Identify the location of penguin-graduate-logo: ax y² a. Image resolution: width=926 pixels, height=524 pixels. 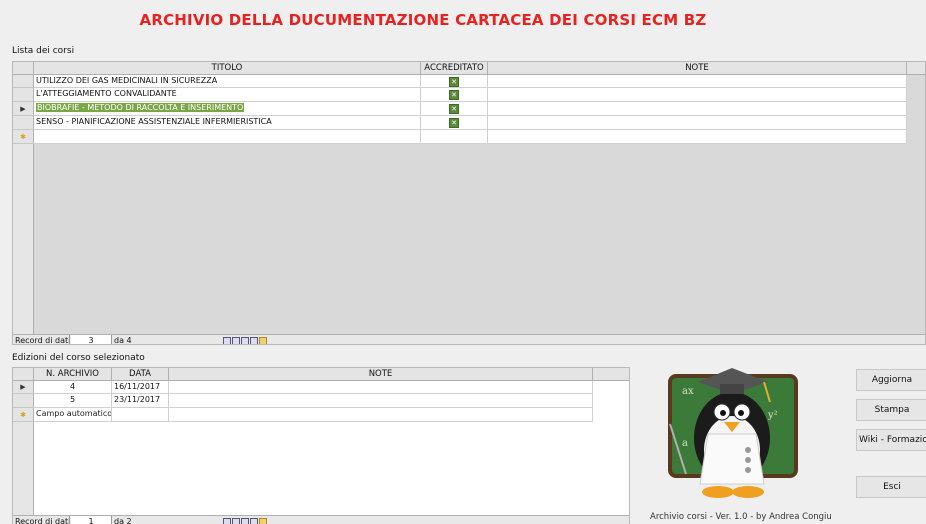
(733, 433).